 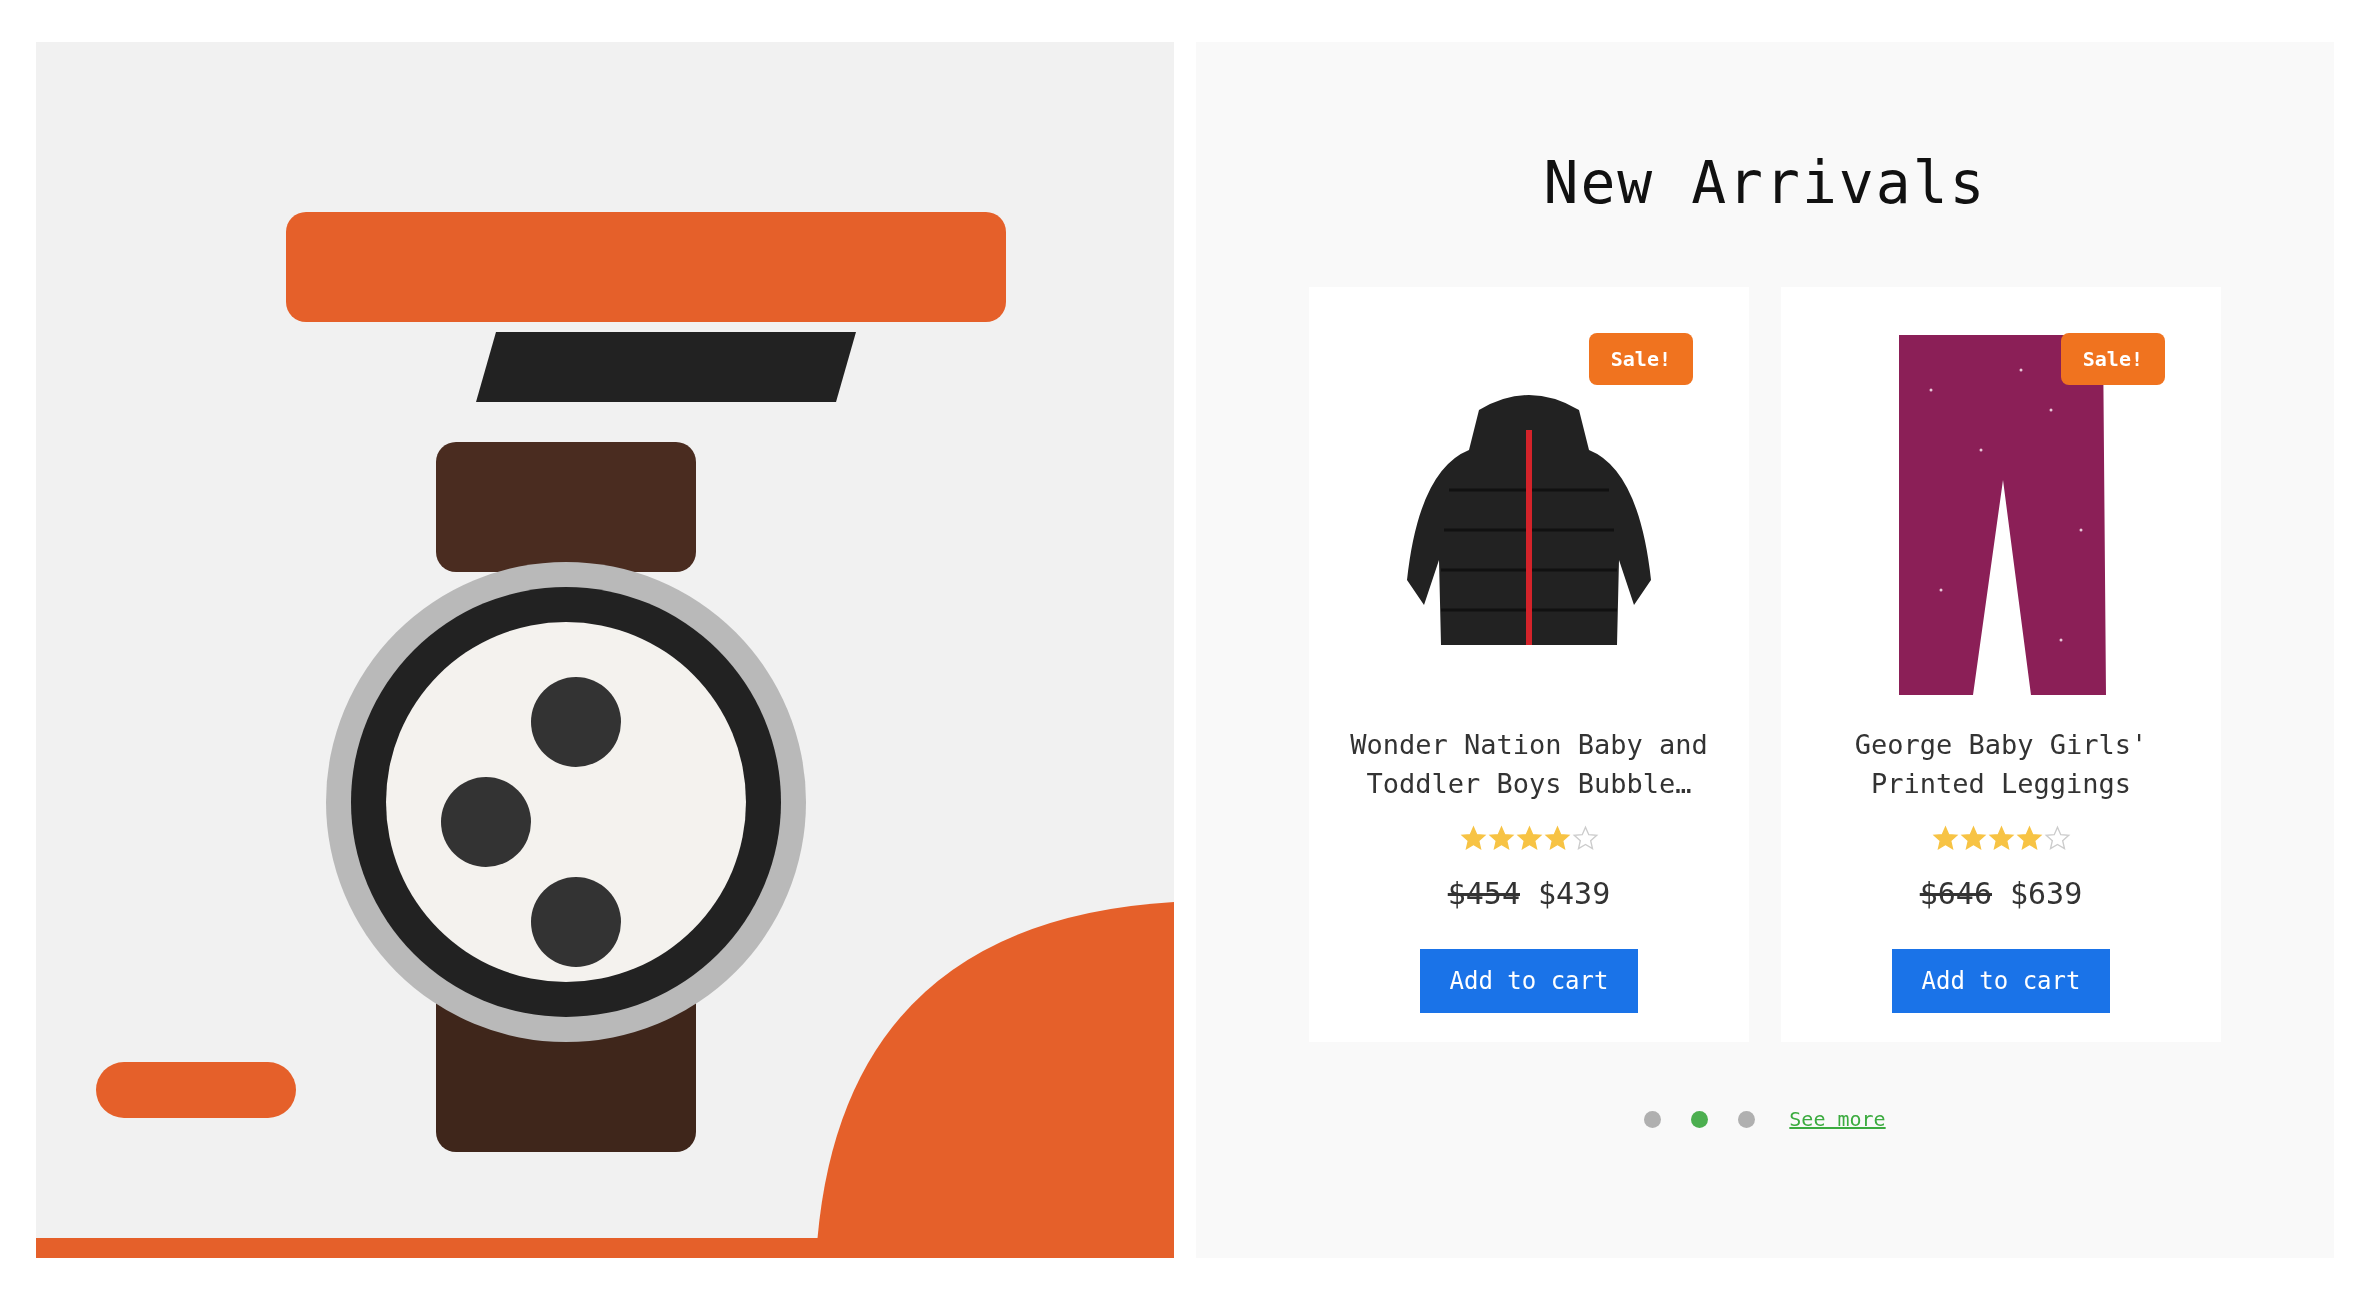 What do you see at coordinates (1765, 183) in the screenshot?
I see `section-title: New Arrivals` at bounding box center [1765, 183].